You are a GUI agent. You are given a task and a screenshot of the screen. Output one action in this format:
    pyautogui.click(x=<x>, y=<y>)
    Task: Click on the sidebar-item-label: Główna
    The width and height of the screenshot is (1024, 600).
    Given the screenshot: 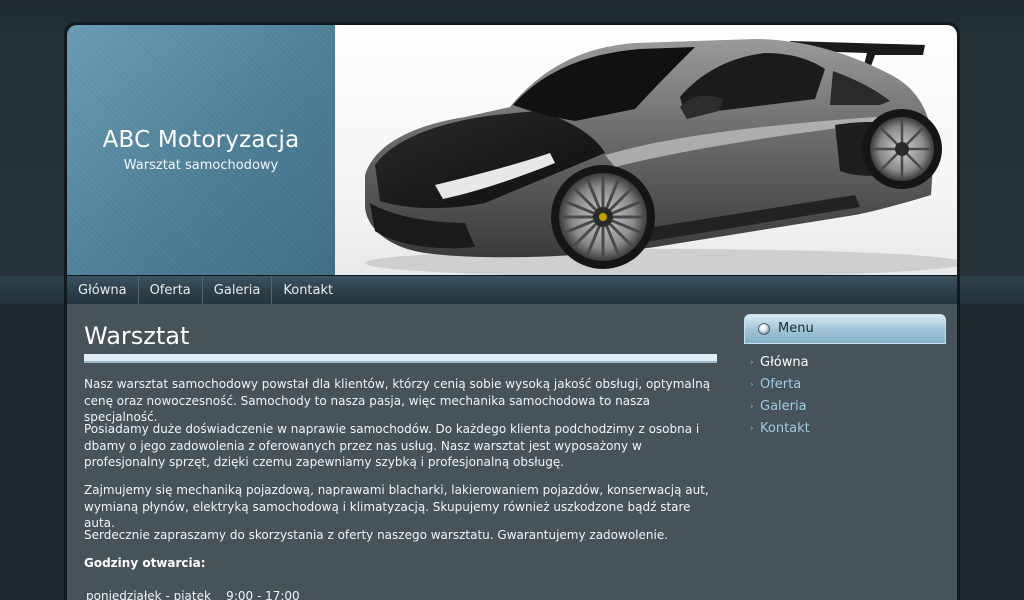 What is the action you would take?
    pyautogui.click(x=784, y=363)
    